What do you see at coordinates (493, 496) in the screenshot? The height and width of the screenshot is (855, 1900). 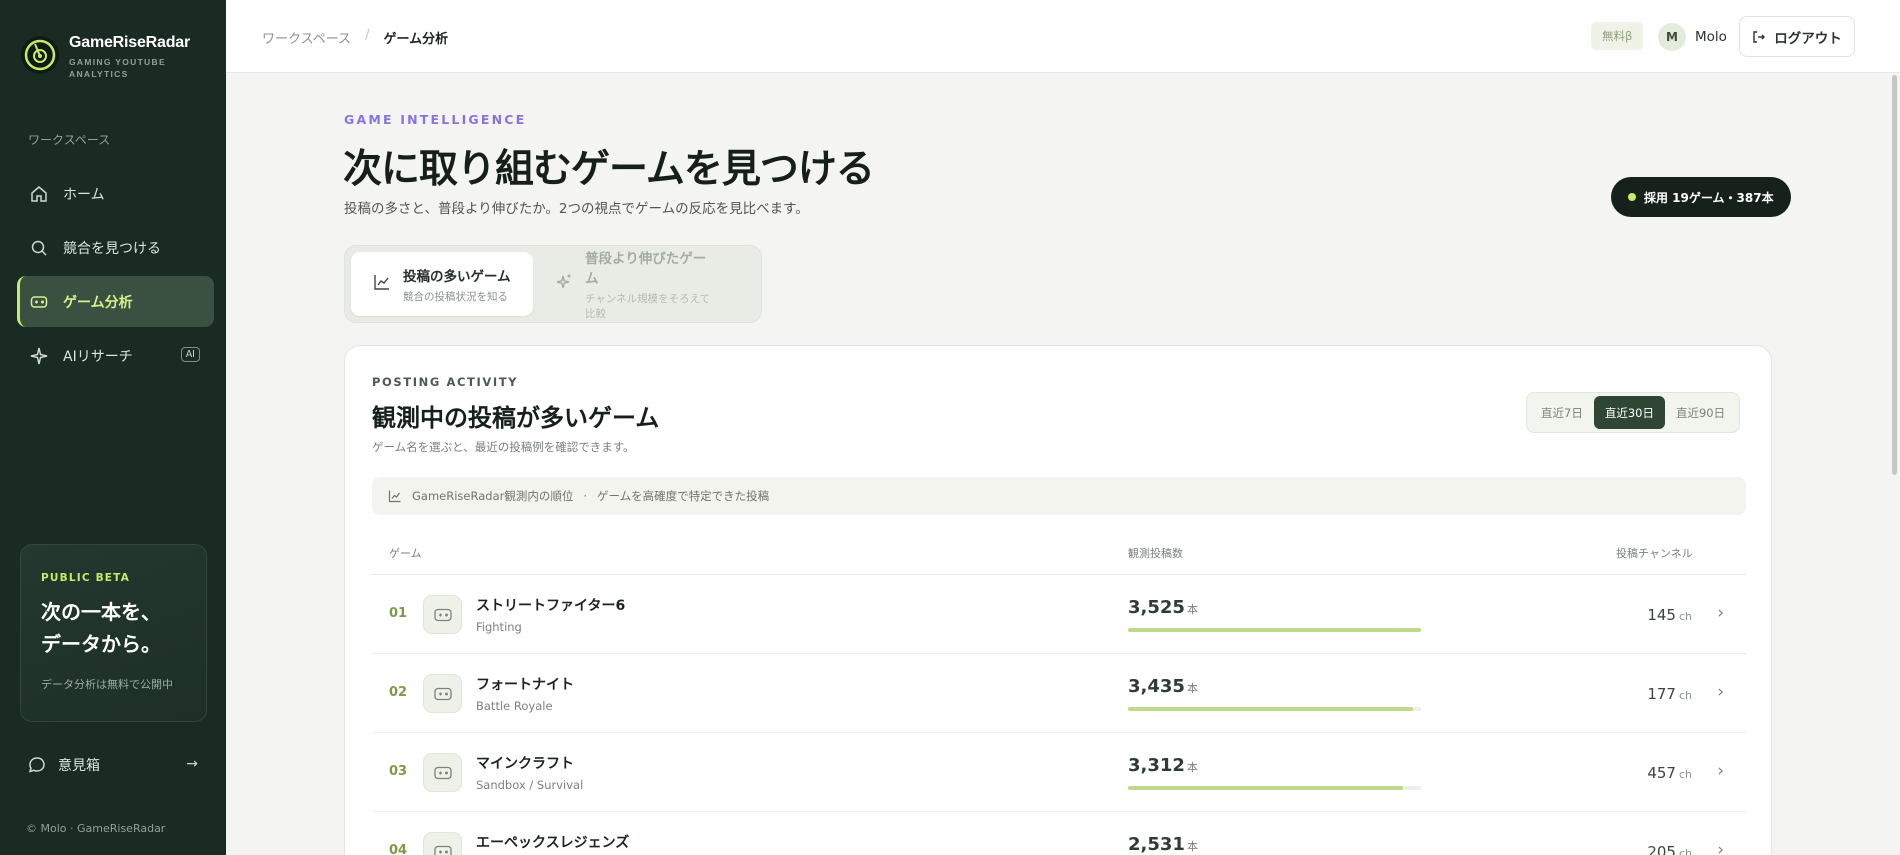 I see `note-main: GameRiseRadar観測内の順位` at bounding box center [493, 496].